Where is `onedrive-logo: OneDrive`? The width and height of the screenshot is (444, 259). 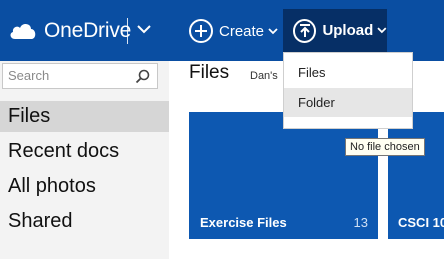 onedrive-logo: OneDrive is located at coordinates (69, 31).